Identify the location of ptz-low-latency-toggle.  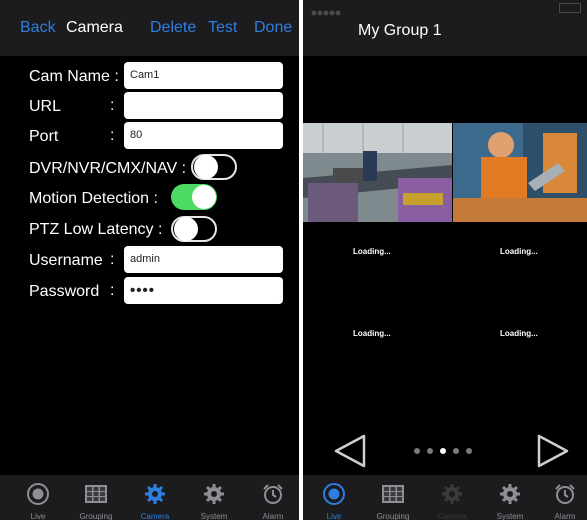
(194, 229).